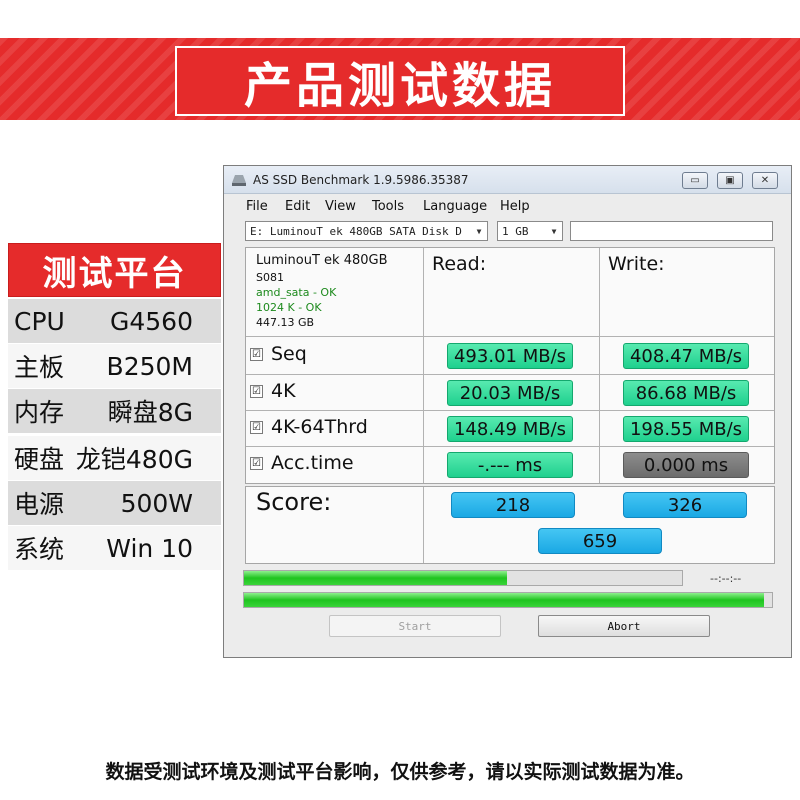 The image size is (800, 800). Describe the element at coordinates (283, 391) in the screenshot. I see `test-label: 4K` at that location.